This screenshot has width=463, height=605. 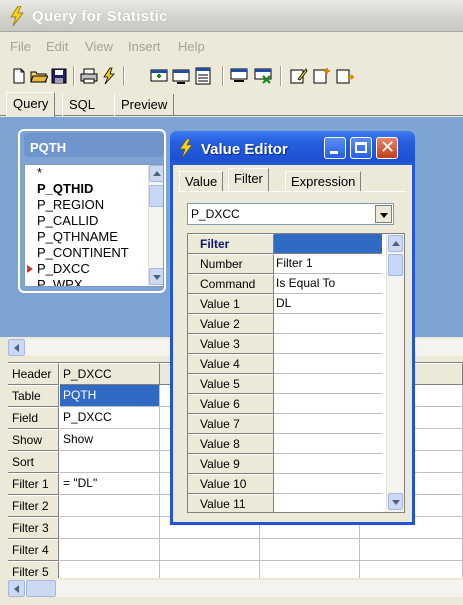 What do you see at coordinates (110, 440) in the screenshot?
I see `grid-cell-show: Show` at bounding box center [110, 440].